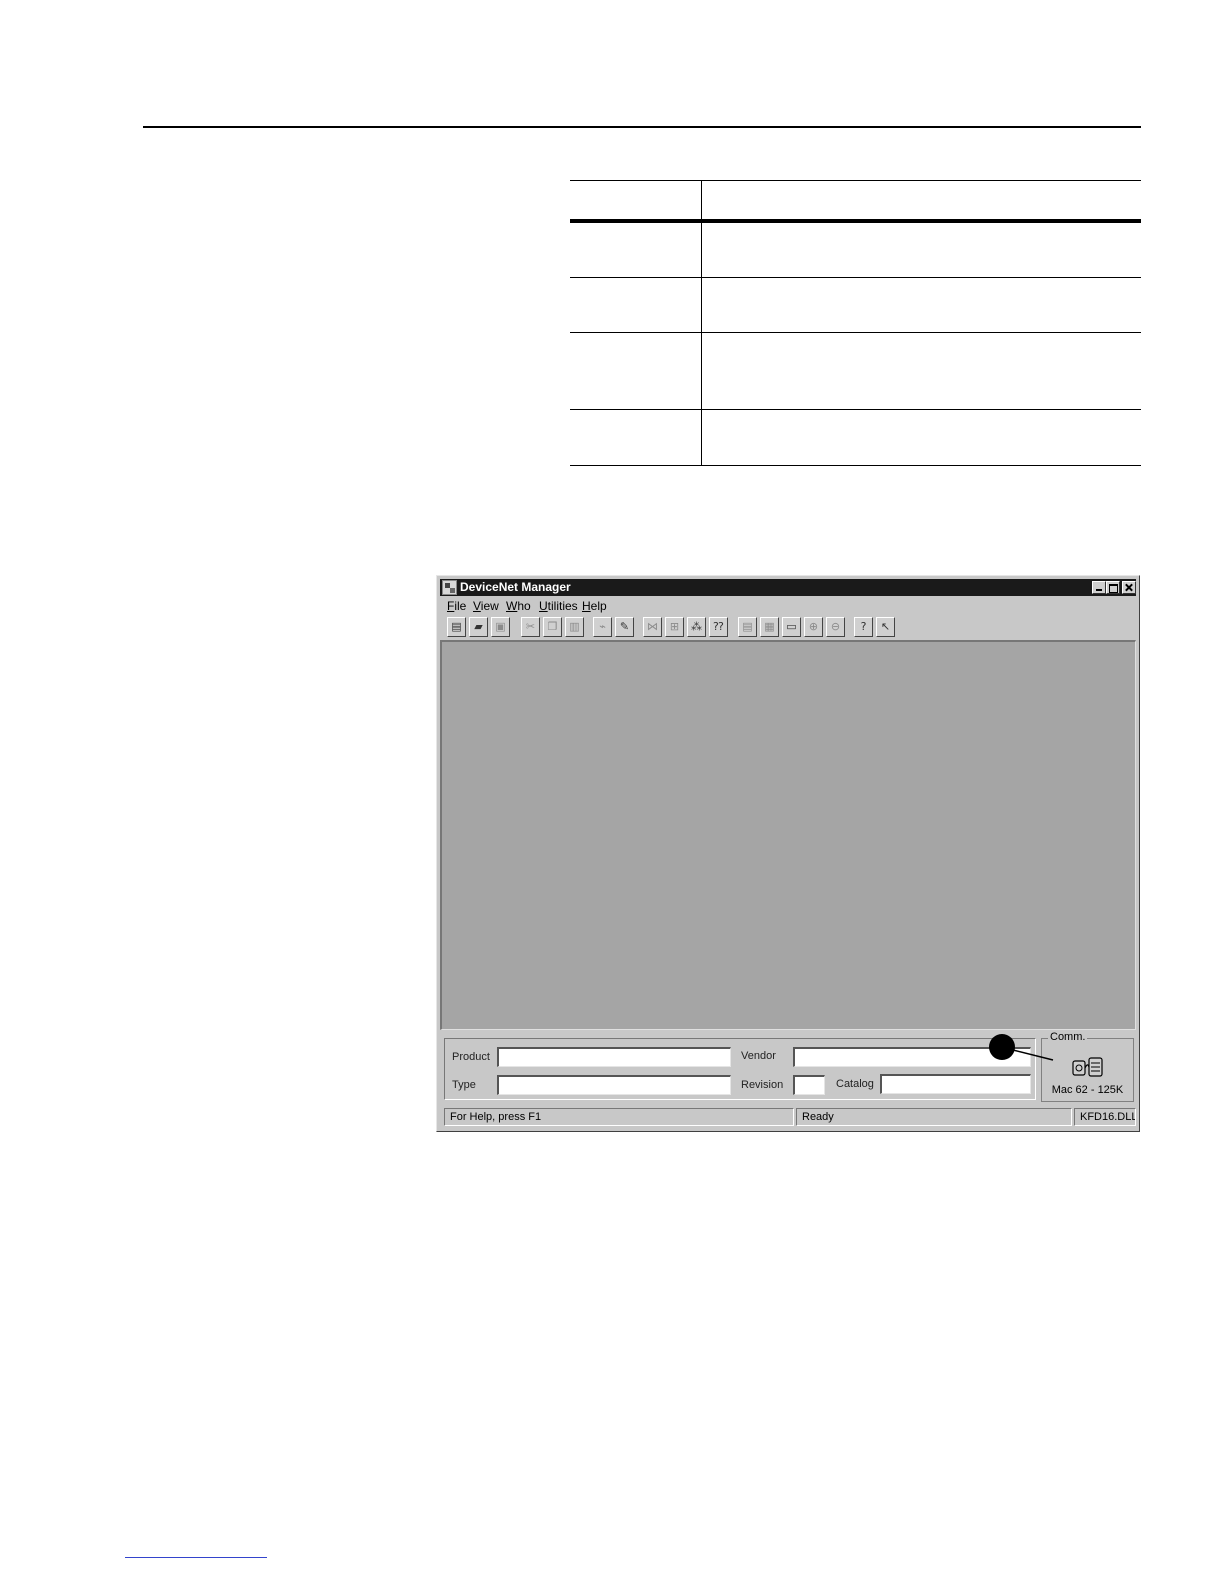  What do you see at coordinates (471, 1057) in the screenshot?
I see `product-label: Product` at bounding box center [471, 1057].